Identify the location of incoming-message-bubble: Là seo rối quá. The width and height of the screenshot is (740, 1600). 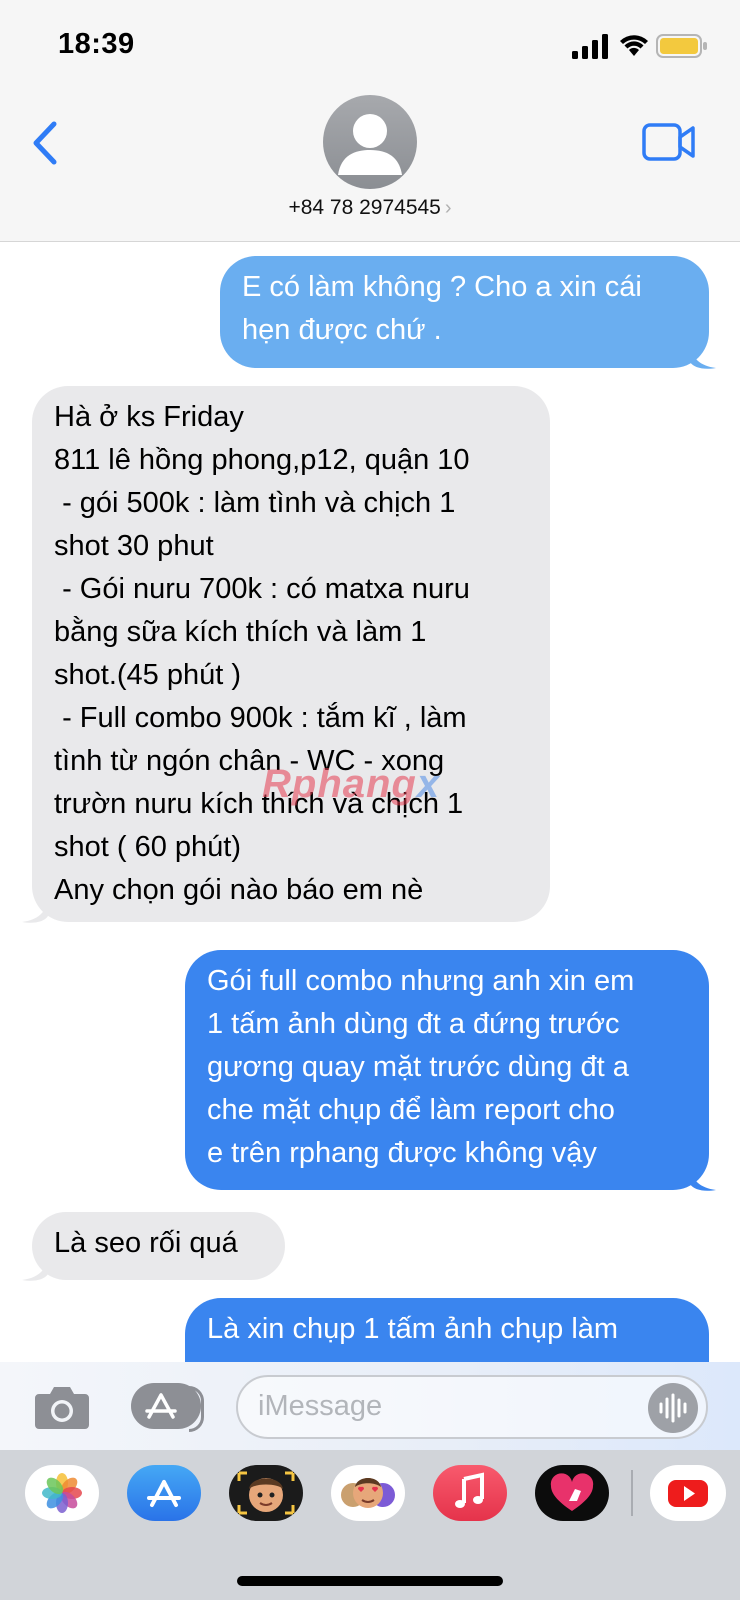
(158, 1246).